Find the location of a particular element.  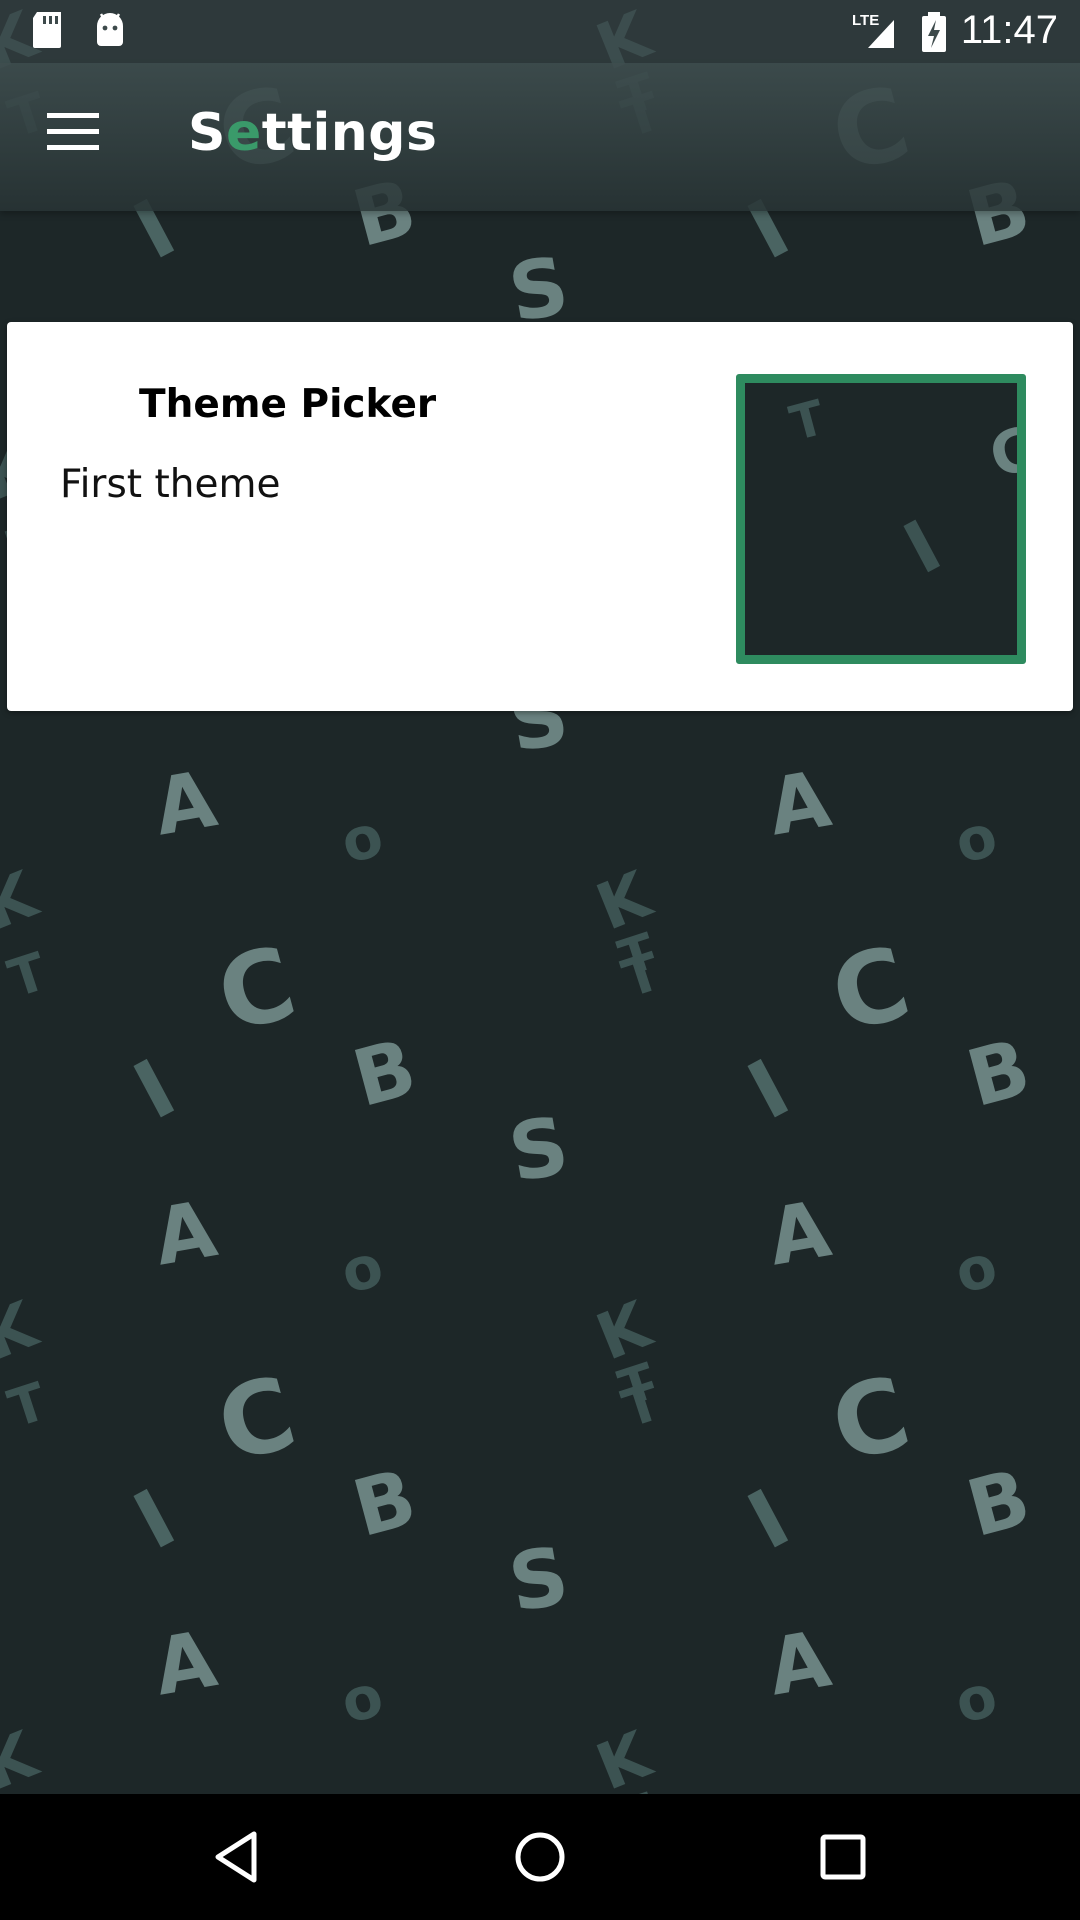

network-label: LTE is located at coordinates (865, 20).